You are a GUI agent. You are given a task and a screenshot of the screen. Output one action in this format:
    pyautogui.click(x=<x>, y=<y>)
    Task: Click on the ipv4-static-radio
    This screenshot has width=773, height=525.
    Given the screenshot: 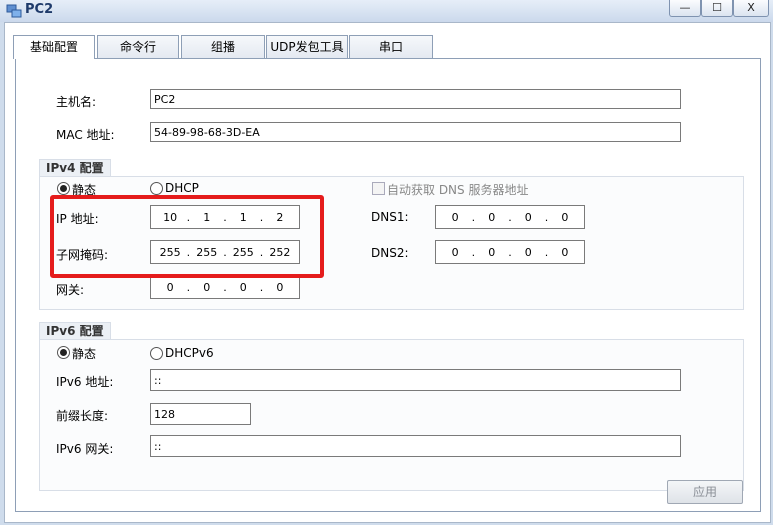 What is the action you would take?
    pyautogui.click(x=63, y=188)
    